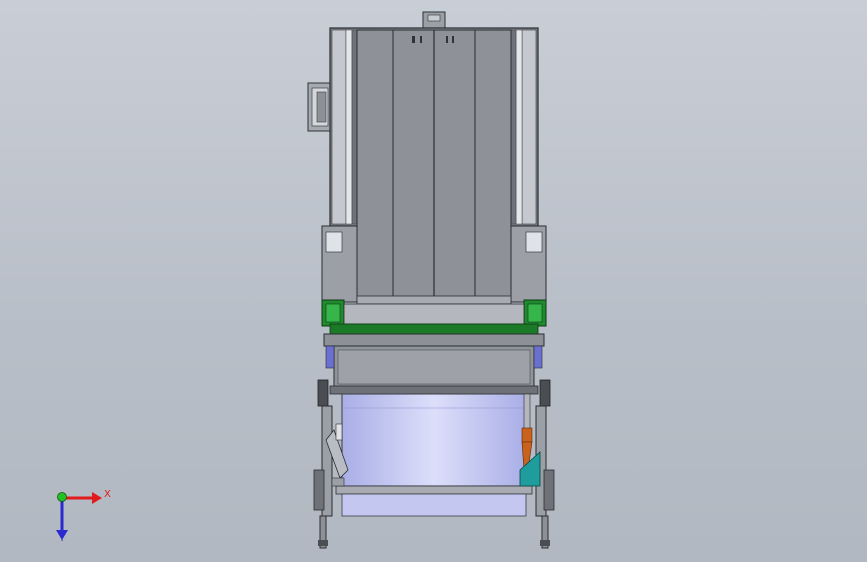 The width and height of the screenshot is (867, 562). What do you see at coordinates (62, 497) in the screenshot?
I see `origin-icon` at bounding box center [62, 497].